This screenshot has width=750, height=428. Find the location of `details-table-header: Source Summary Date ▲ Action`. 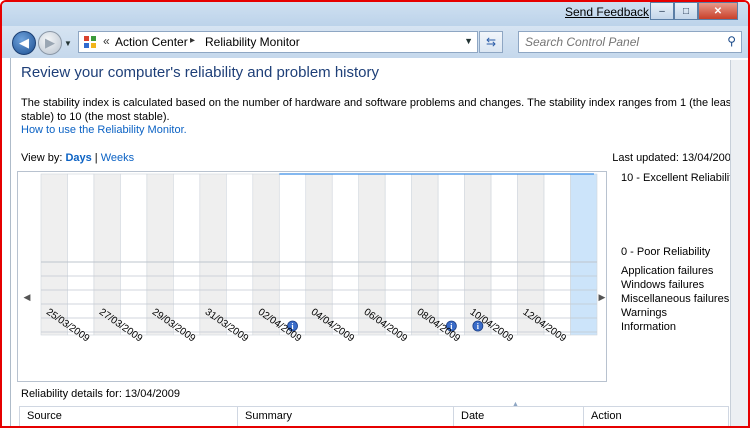

details-table-header: Source Summary Date ▲ Action is located at coordinates (374, 413).